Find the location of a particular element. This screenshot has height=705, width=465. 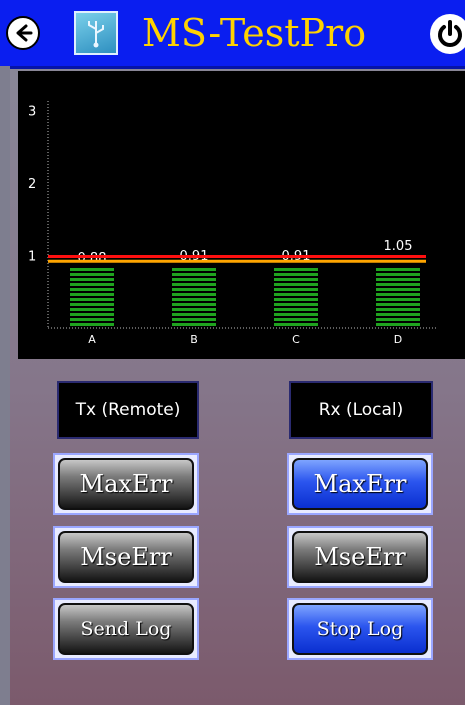

tx-maxerr-frame: MaxErr is located at coordinates (126, 484).